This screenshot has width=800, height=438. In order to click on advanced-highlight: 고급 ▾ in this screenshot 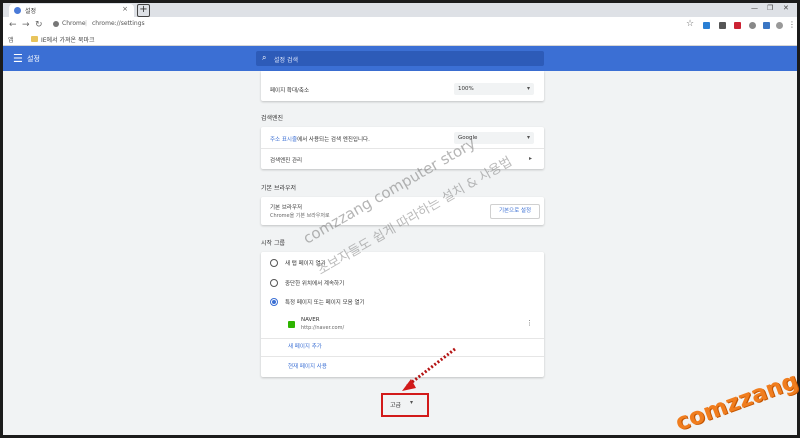, I will do `click(405, 405)`.